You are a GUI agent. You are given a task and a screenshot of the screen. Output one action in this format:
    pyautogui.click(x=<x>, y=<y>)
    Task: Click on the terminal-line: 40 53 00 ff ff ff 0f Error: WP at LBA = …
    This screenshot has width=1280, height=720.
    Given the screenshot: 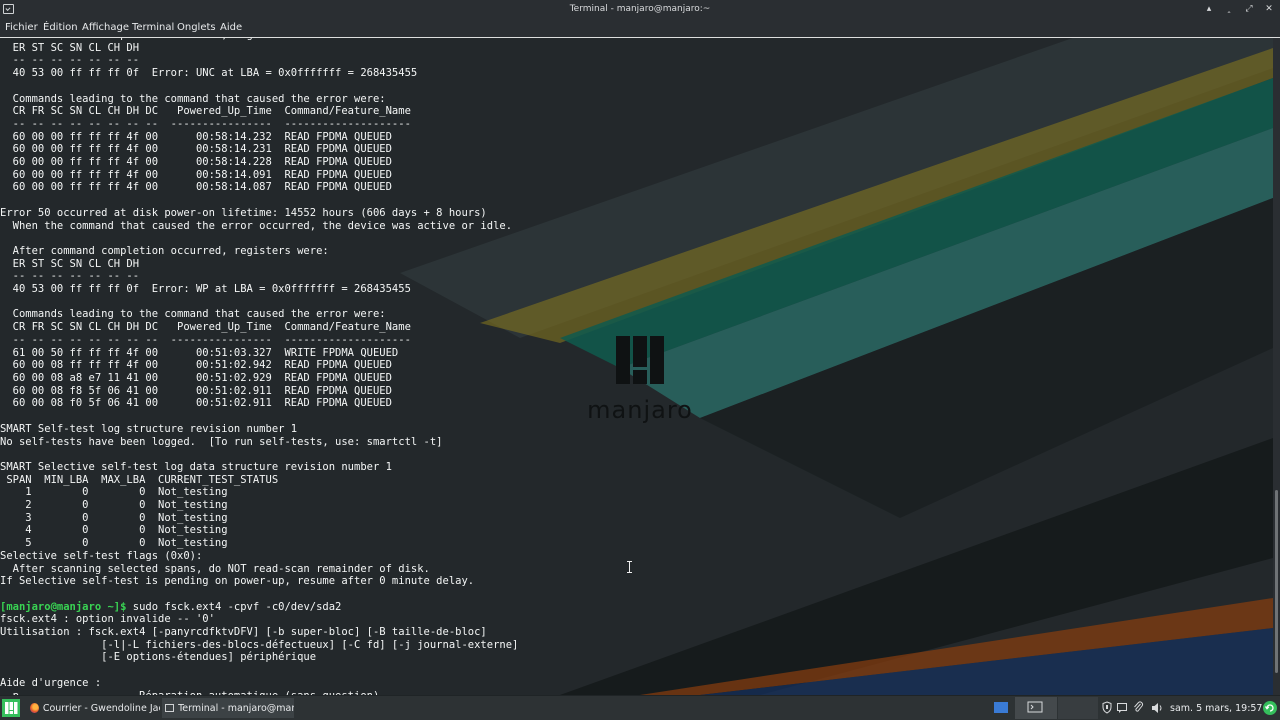 What is the action you would take?
    pyautogui.click(x=205, y=289)
    